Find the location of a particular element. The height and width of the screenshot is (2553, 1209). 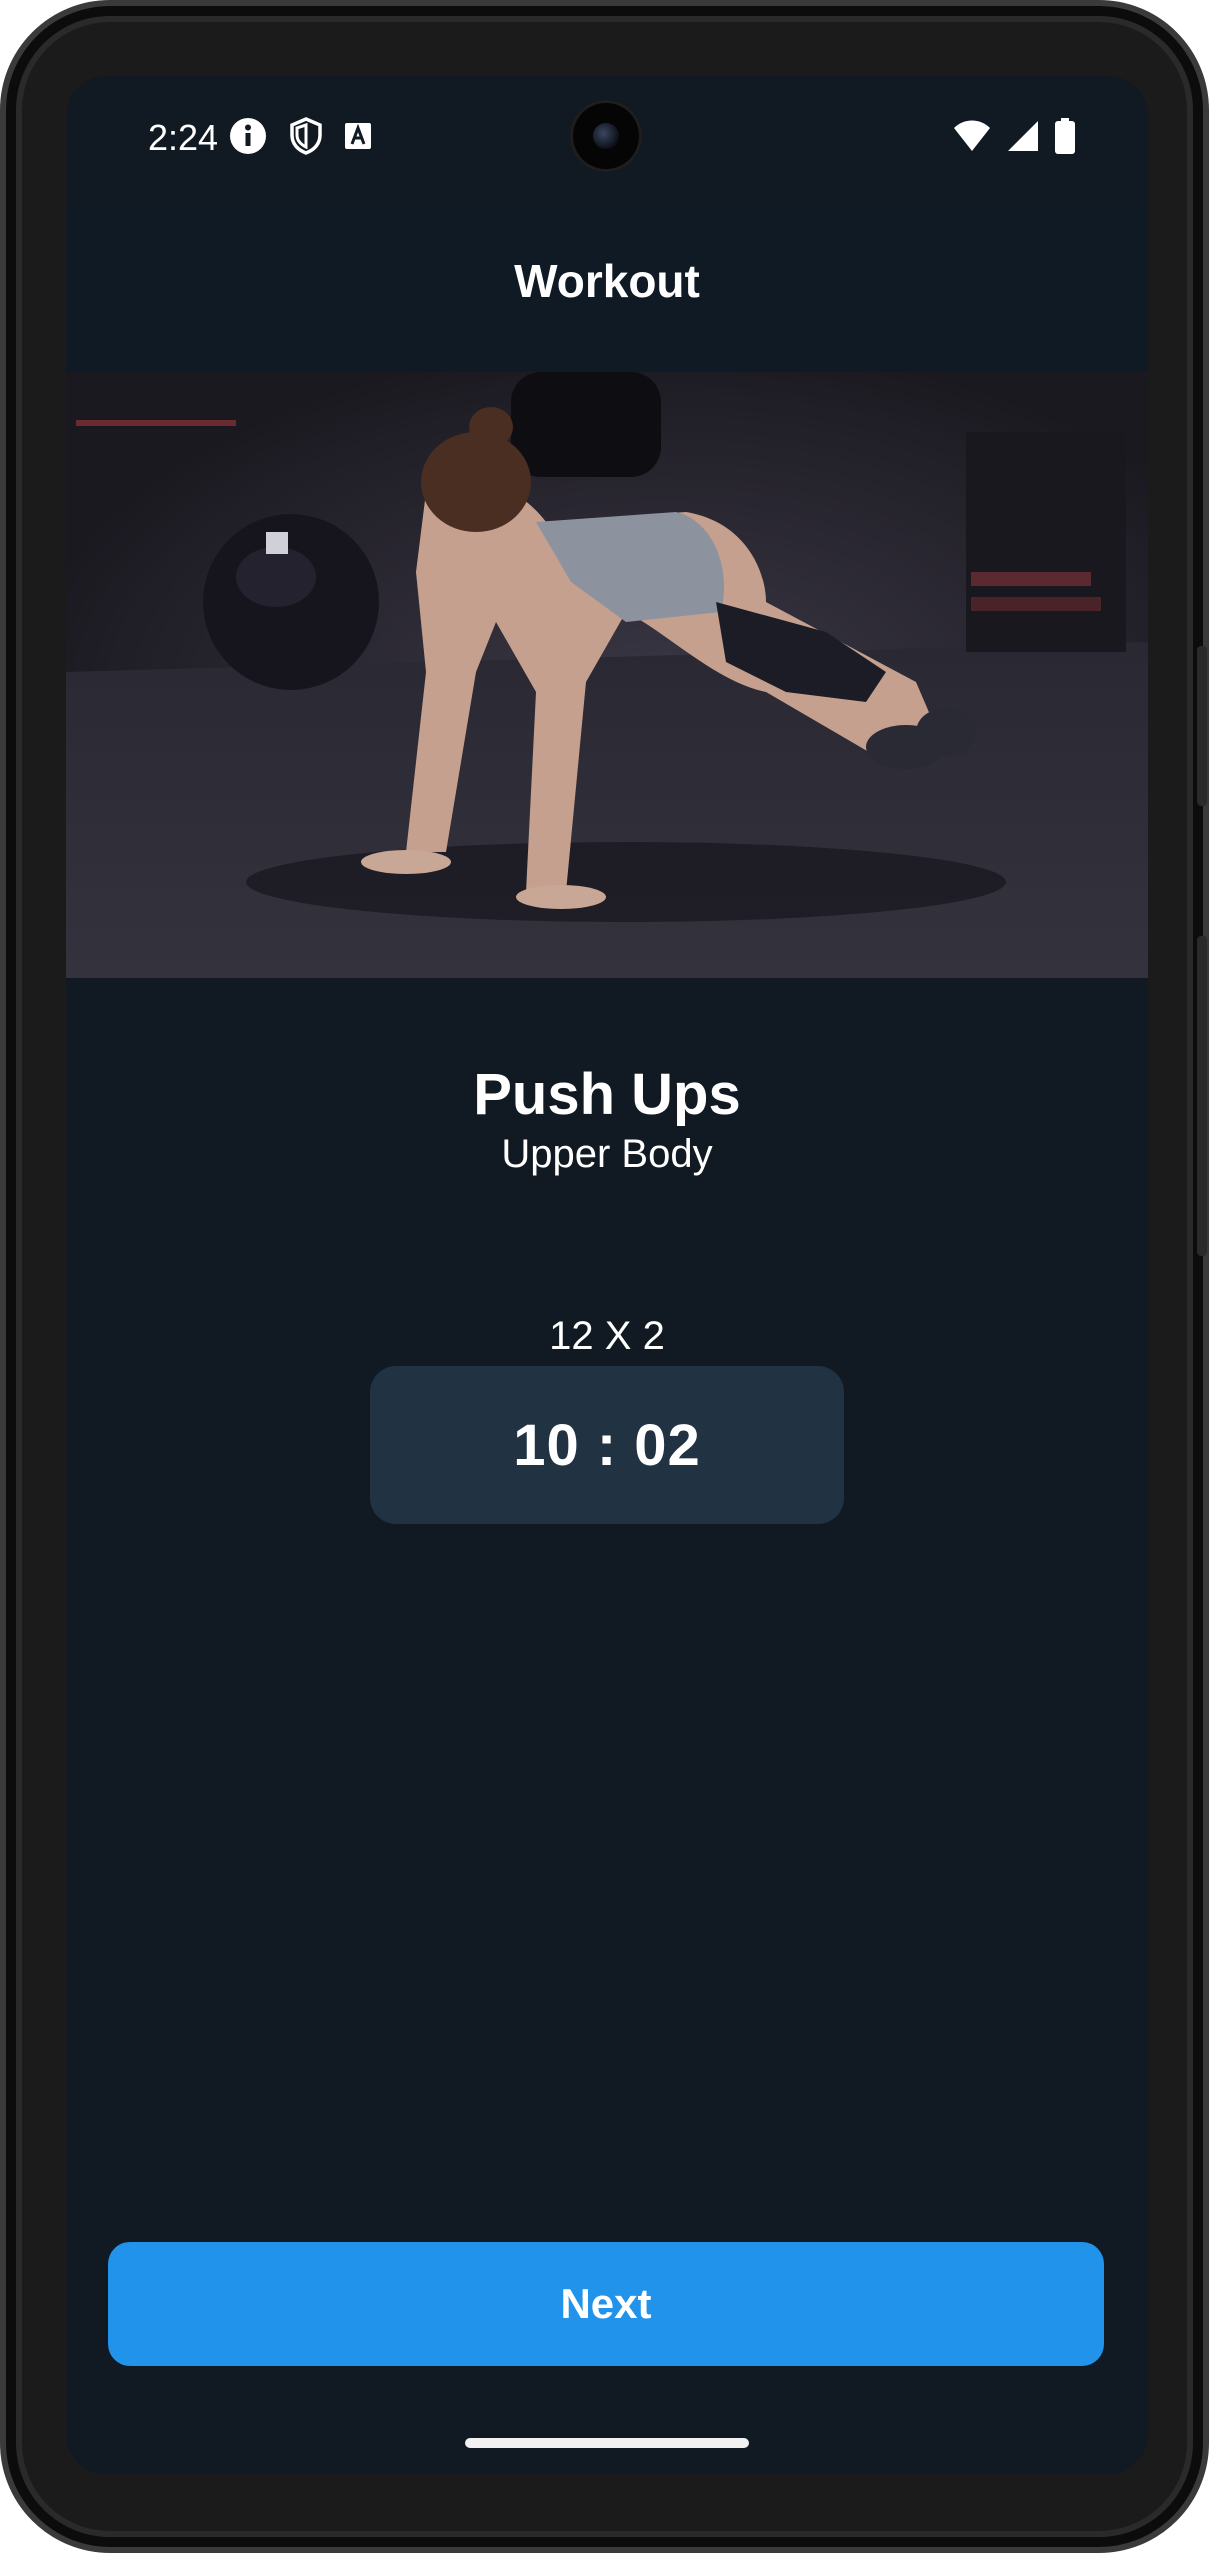

front-camera is located at coordinates (606, 136).